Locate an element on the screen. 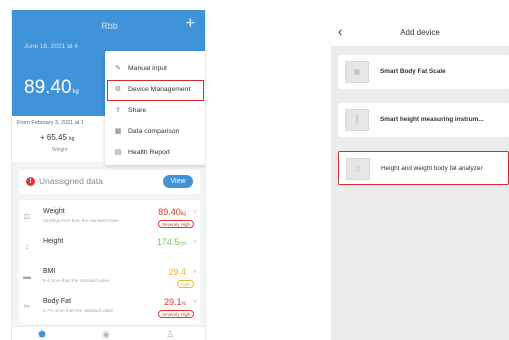 Image resolution: width=509 pixels, height=340 pixels. unassigned-data-bar: ! Unassigned data View is located at coordinates (109, 182).